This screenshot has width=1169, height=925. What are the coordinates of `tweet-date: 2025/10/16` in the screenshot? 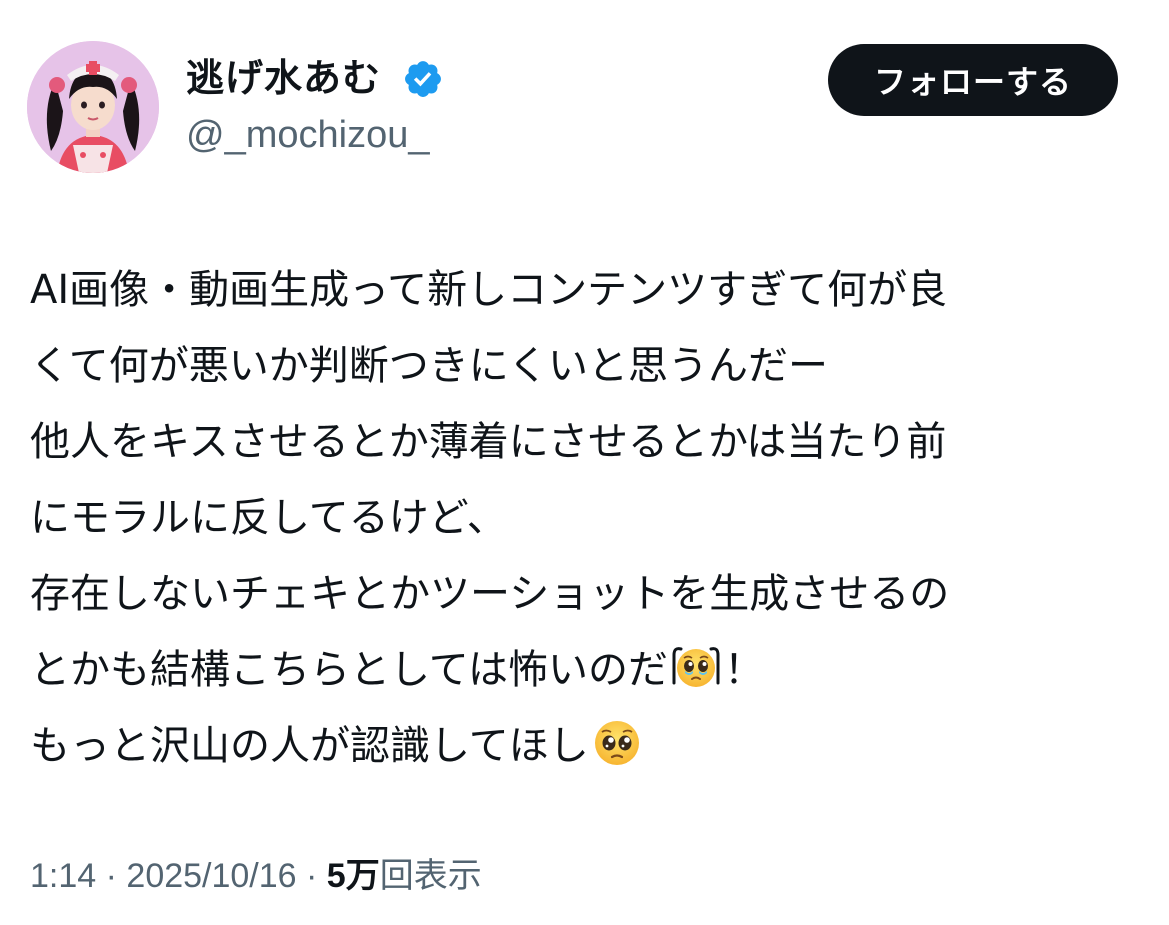 It's located at (211, 876).